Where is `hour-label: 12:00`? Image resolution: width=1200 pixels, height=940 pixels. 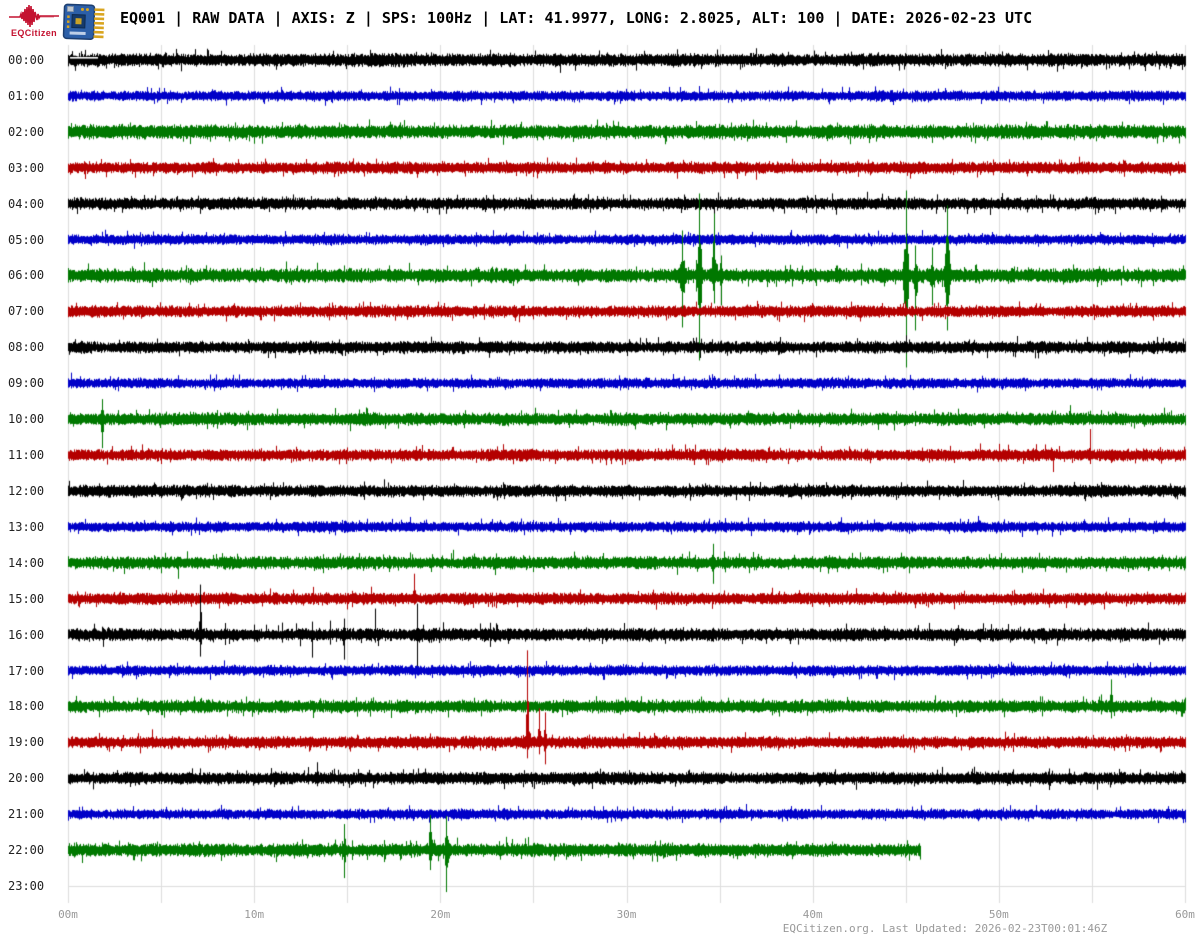
hour-label: 12:00 is located at coordinates (26, 490).